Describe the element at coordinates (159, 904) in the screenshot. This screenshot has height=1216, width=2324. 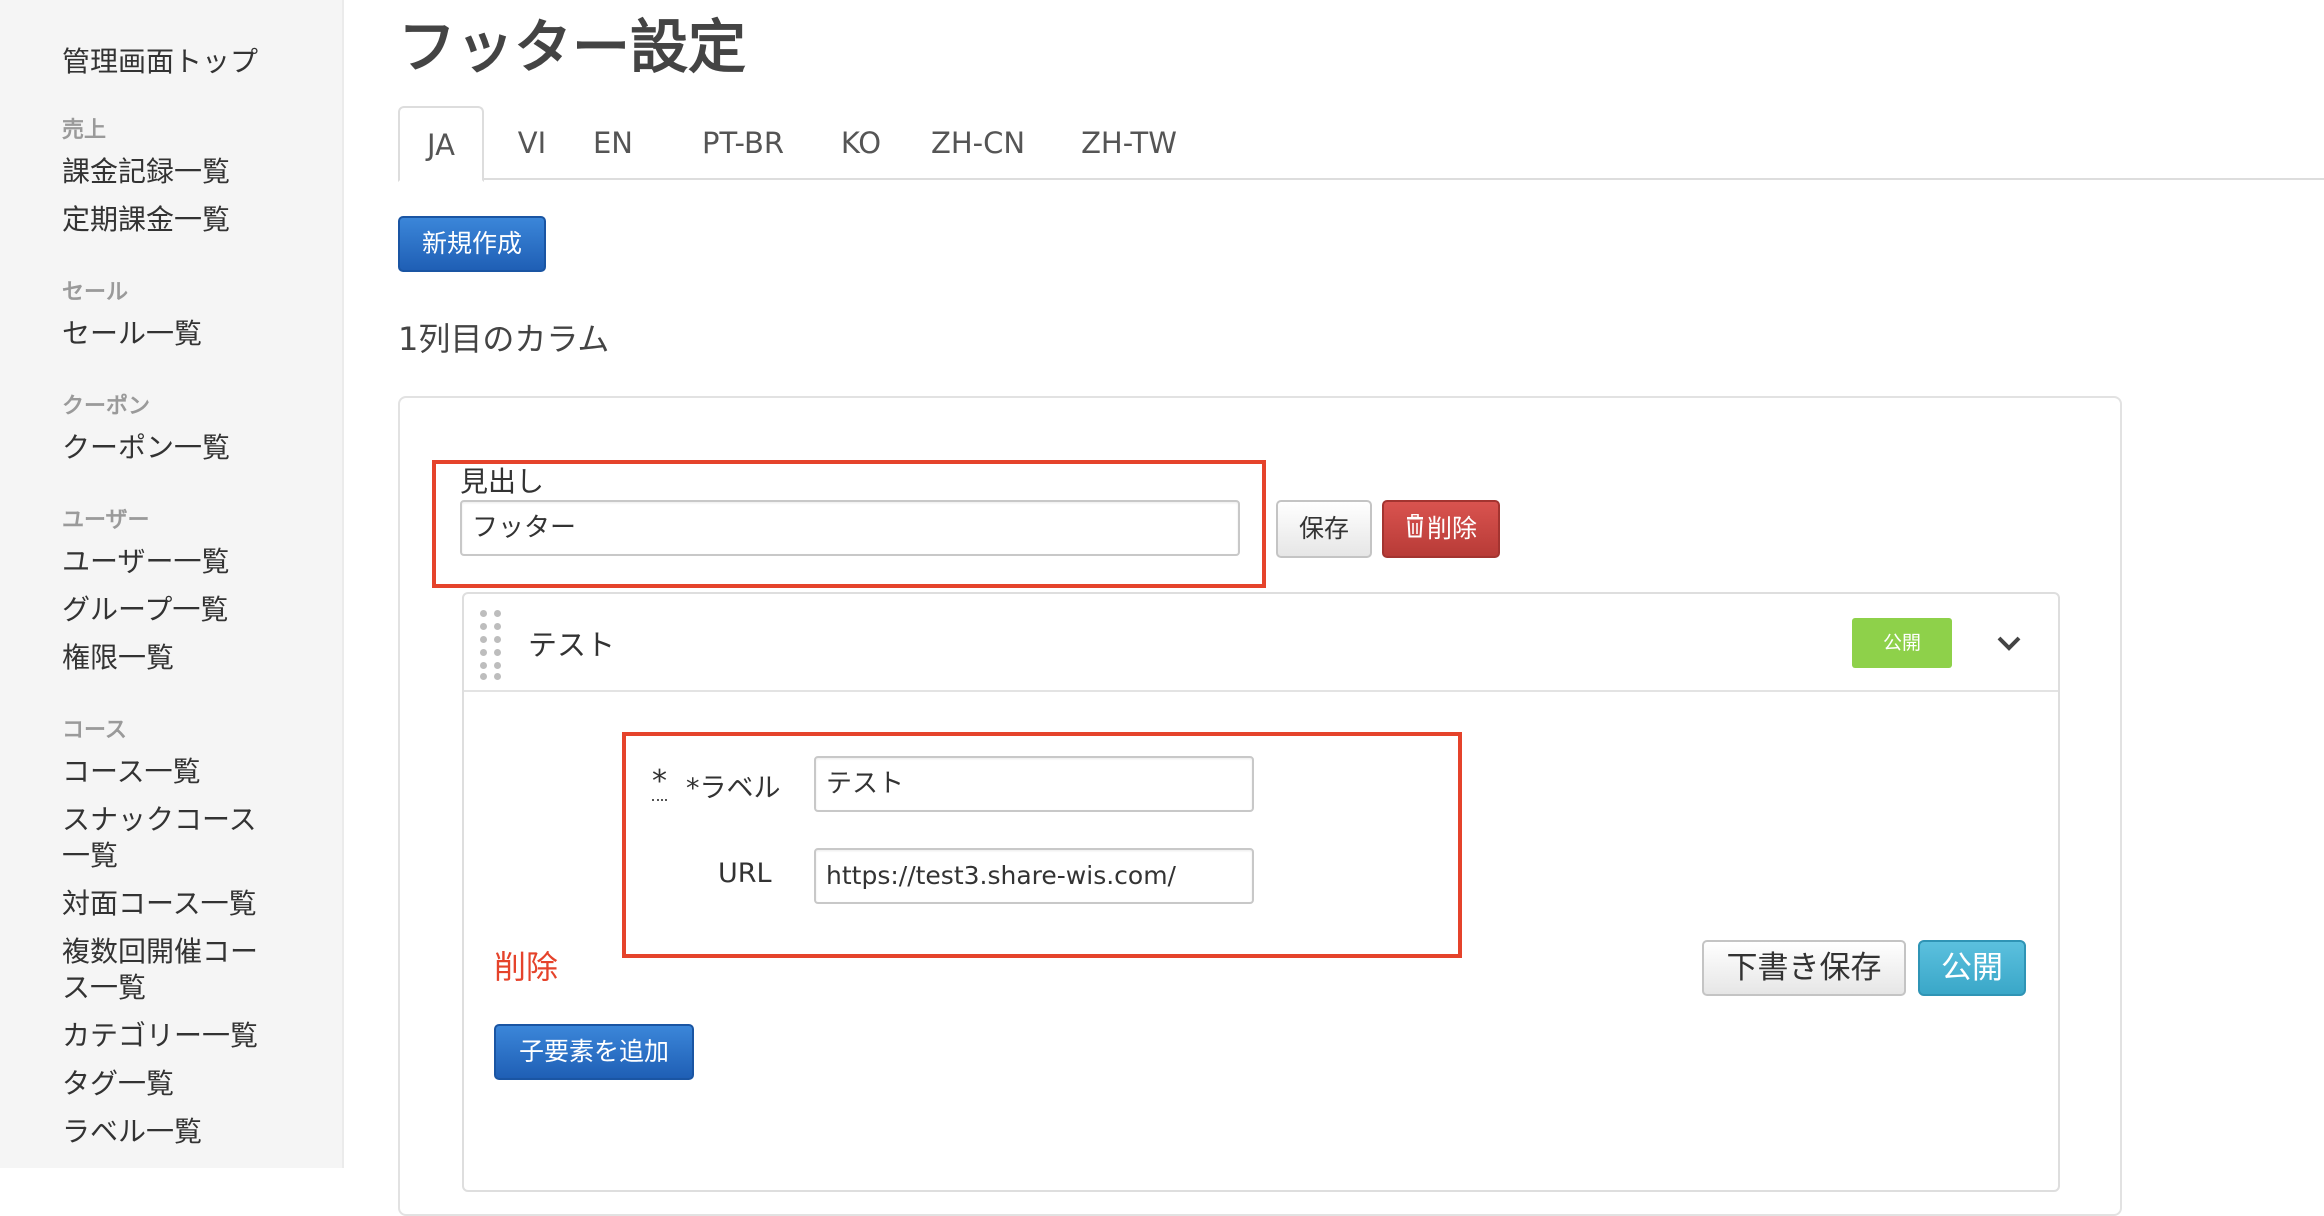
I see `sidebar-item-in-person-courses: 対面コース一覧` at that location.